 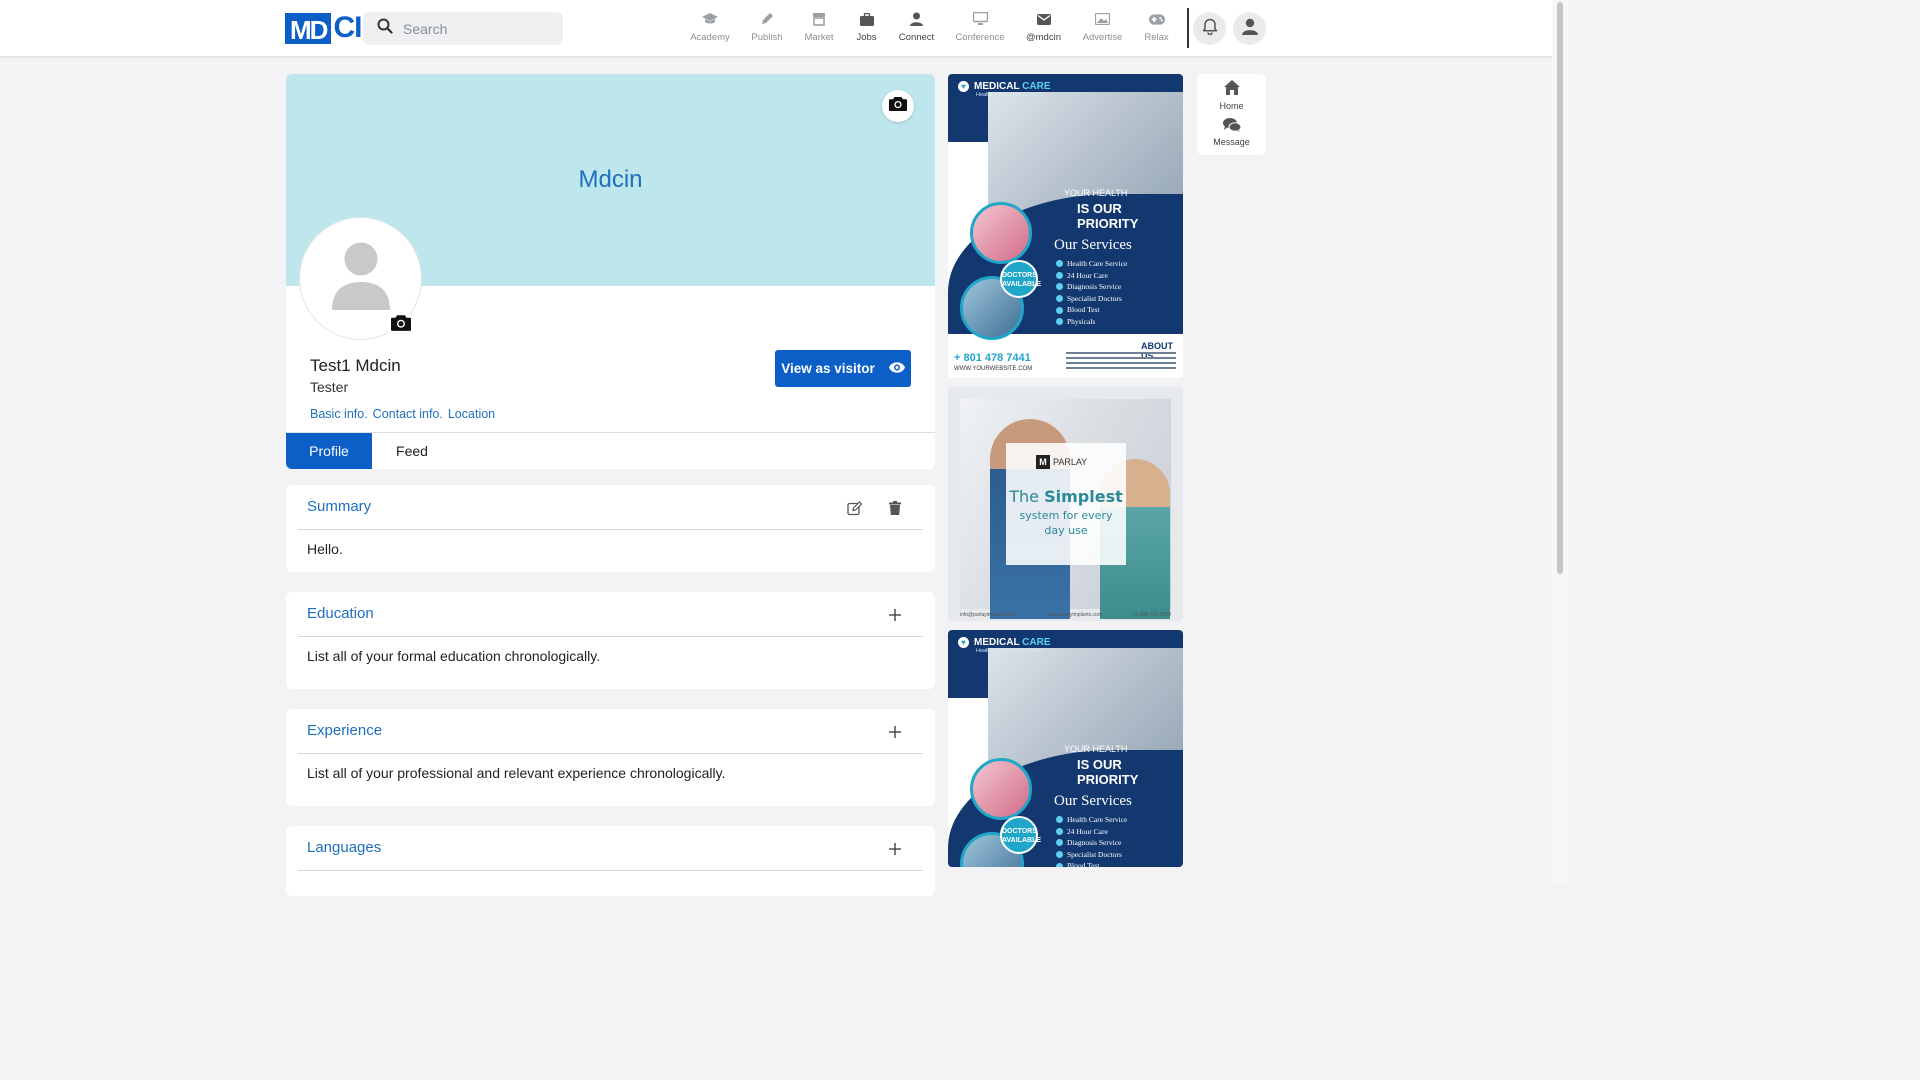 I want to click on nav-mdcin-mail: @mdcin, so click(x=1043, y=29).